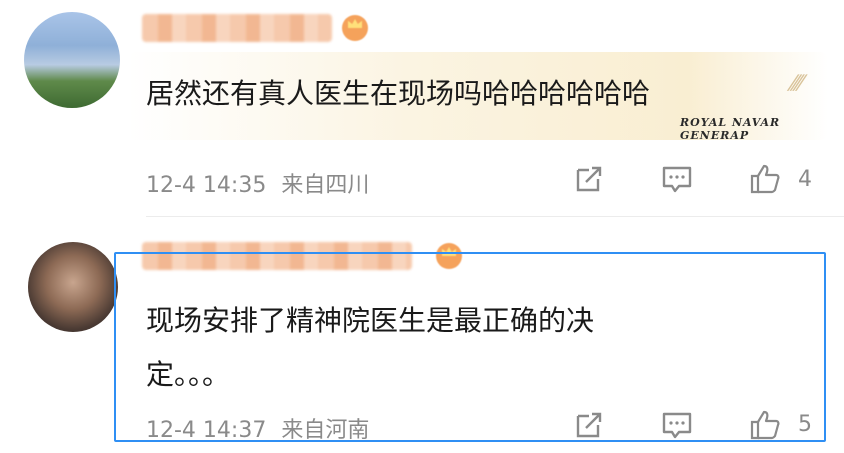  I want to click on like-icon, so click(765, 179).